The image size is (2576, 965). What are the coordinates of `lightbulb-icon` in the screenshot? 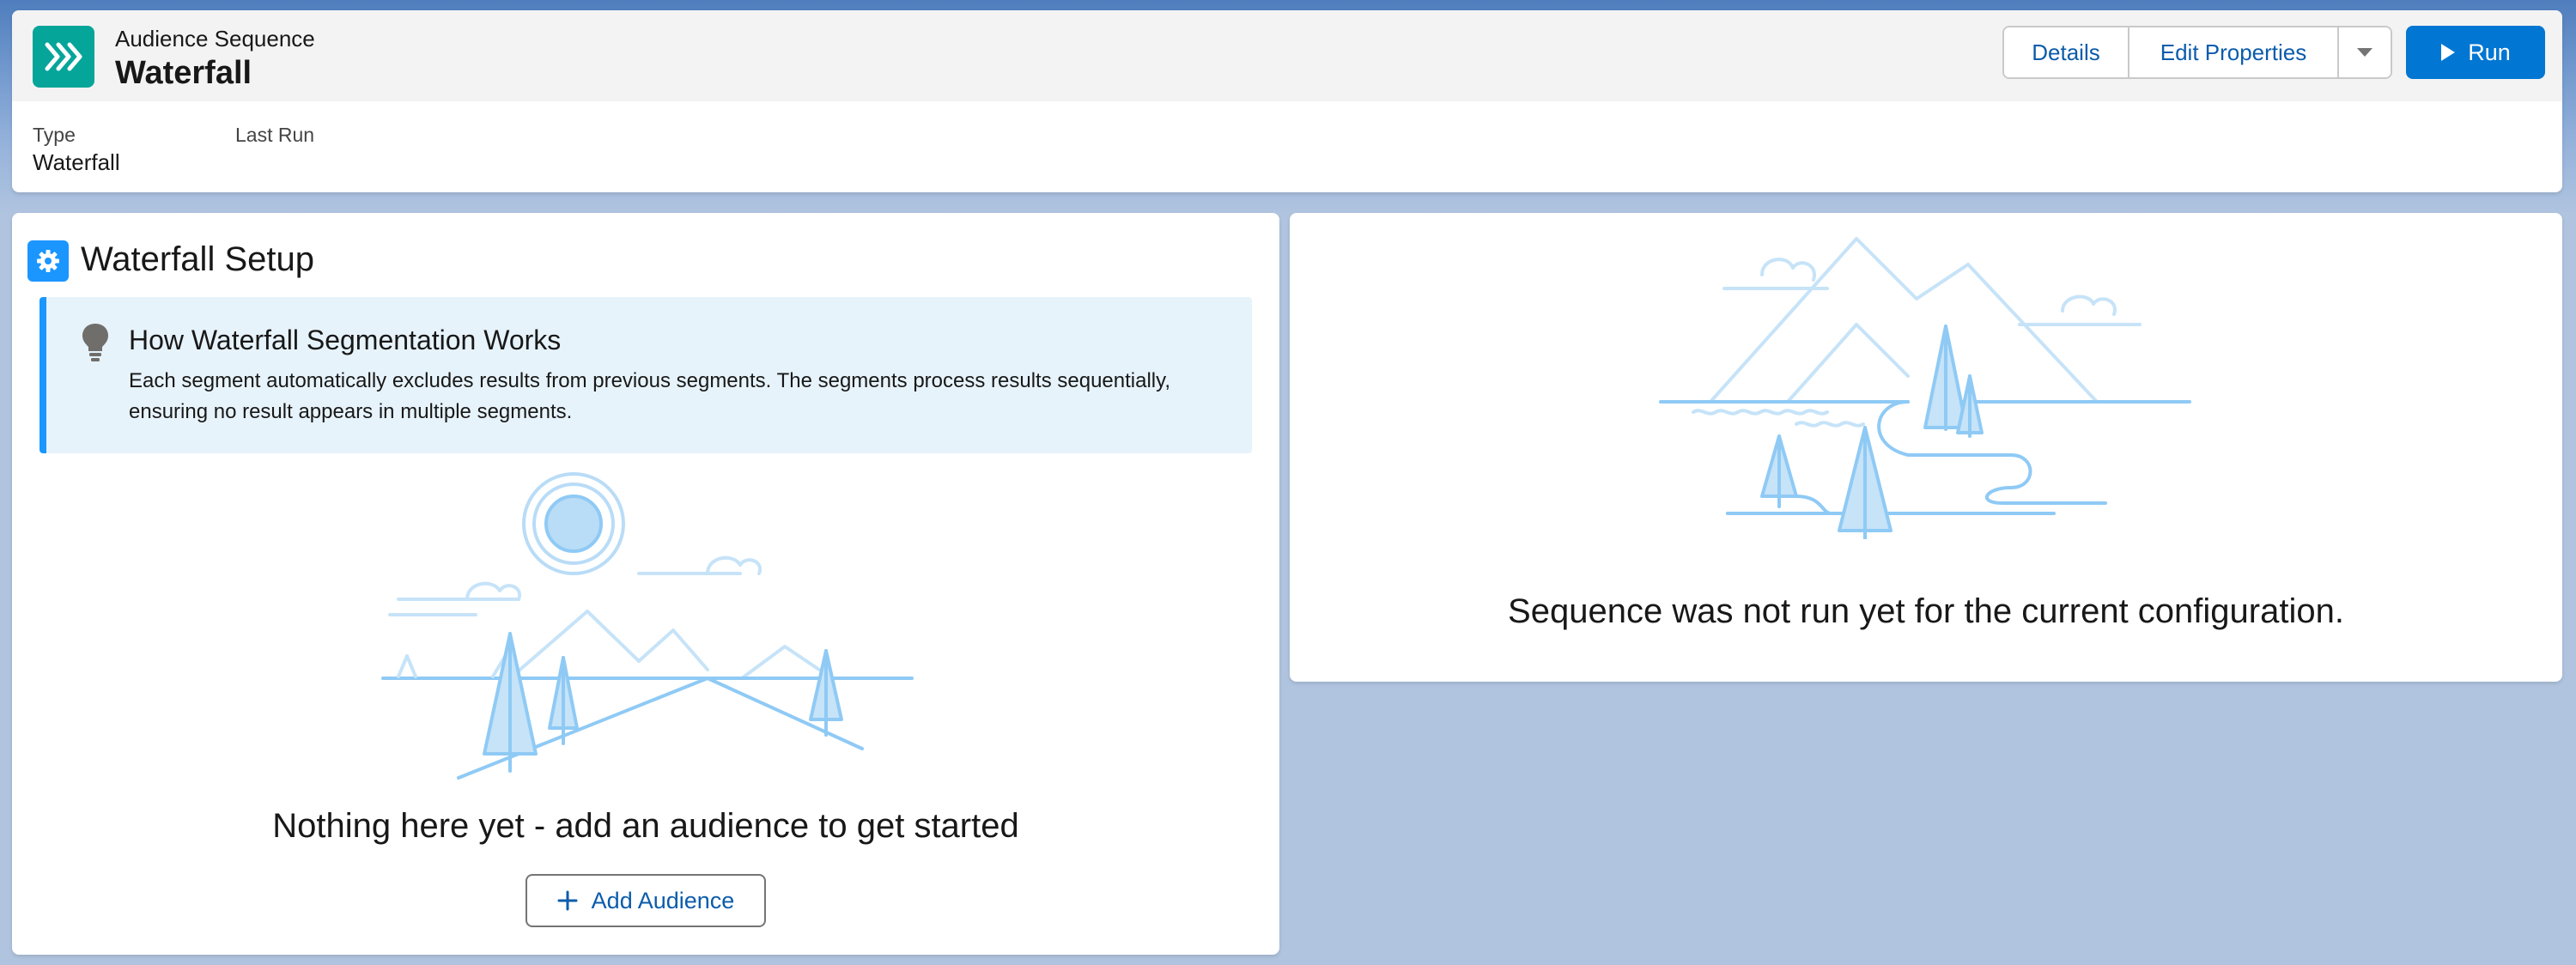 It's located at (95, 343).